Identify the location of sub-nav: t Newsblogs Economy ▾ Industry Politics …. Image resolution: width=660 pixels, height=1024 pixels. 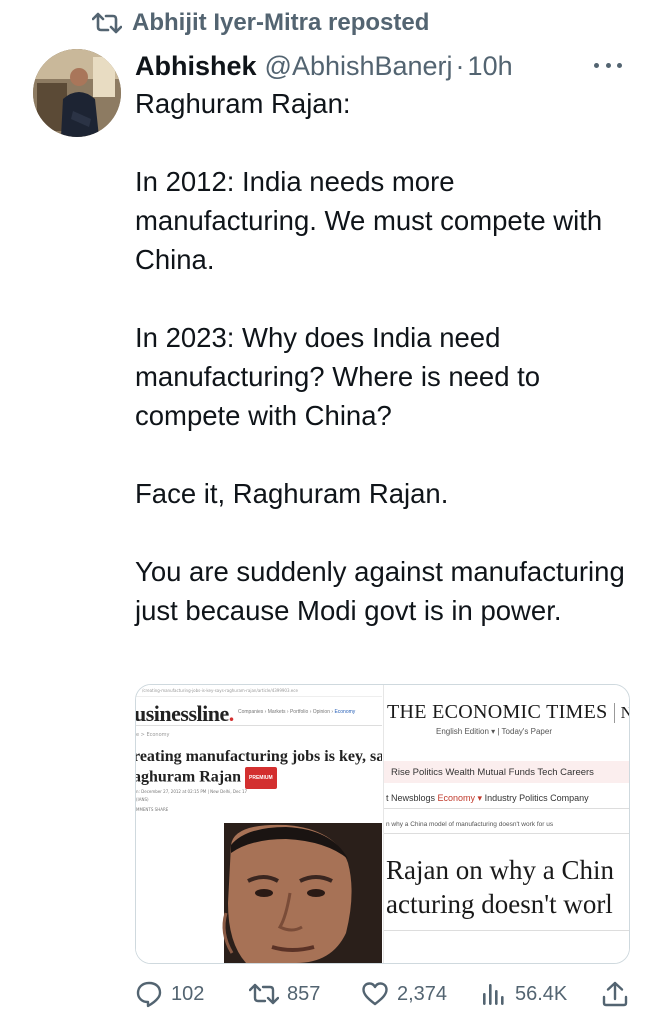
(487, 798).